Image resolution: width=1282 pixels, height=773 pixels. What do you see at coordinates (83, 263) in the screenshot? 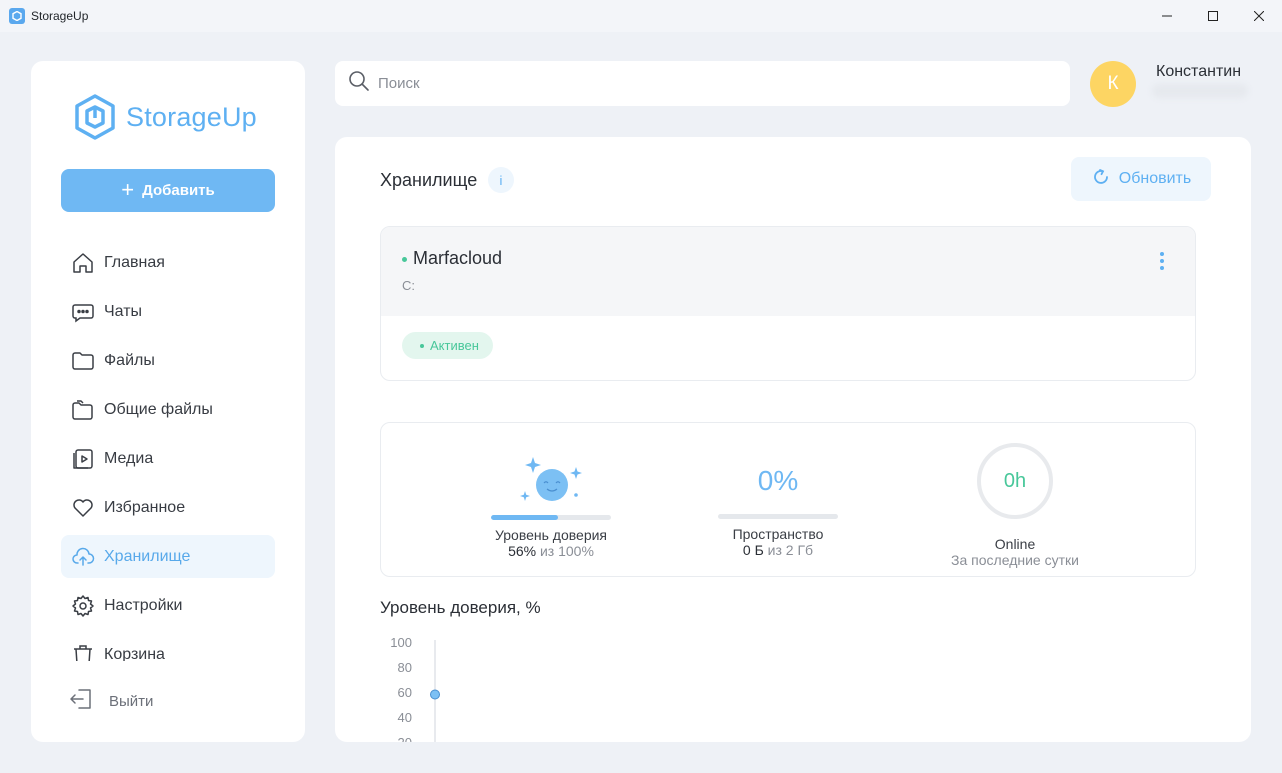
I see `home-icon` at bounding box center [83, 263].